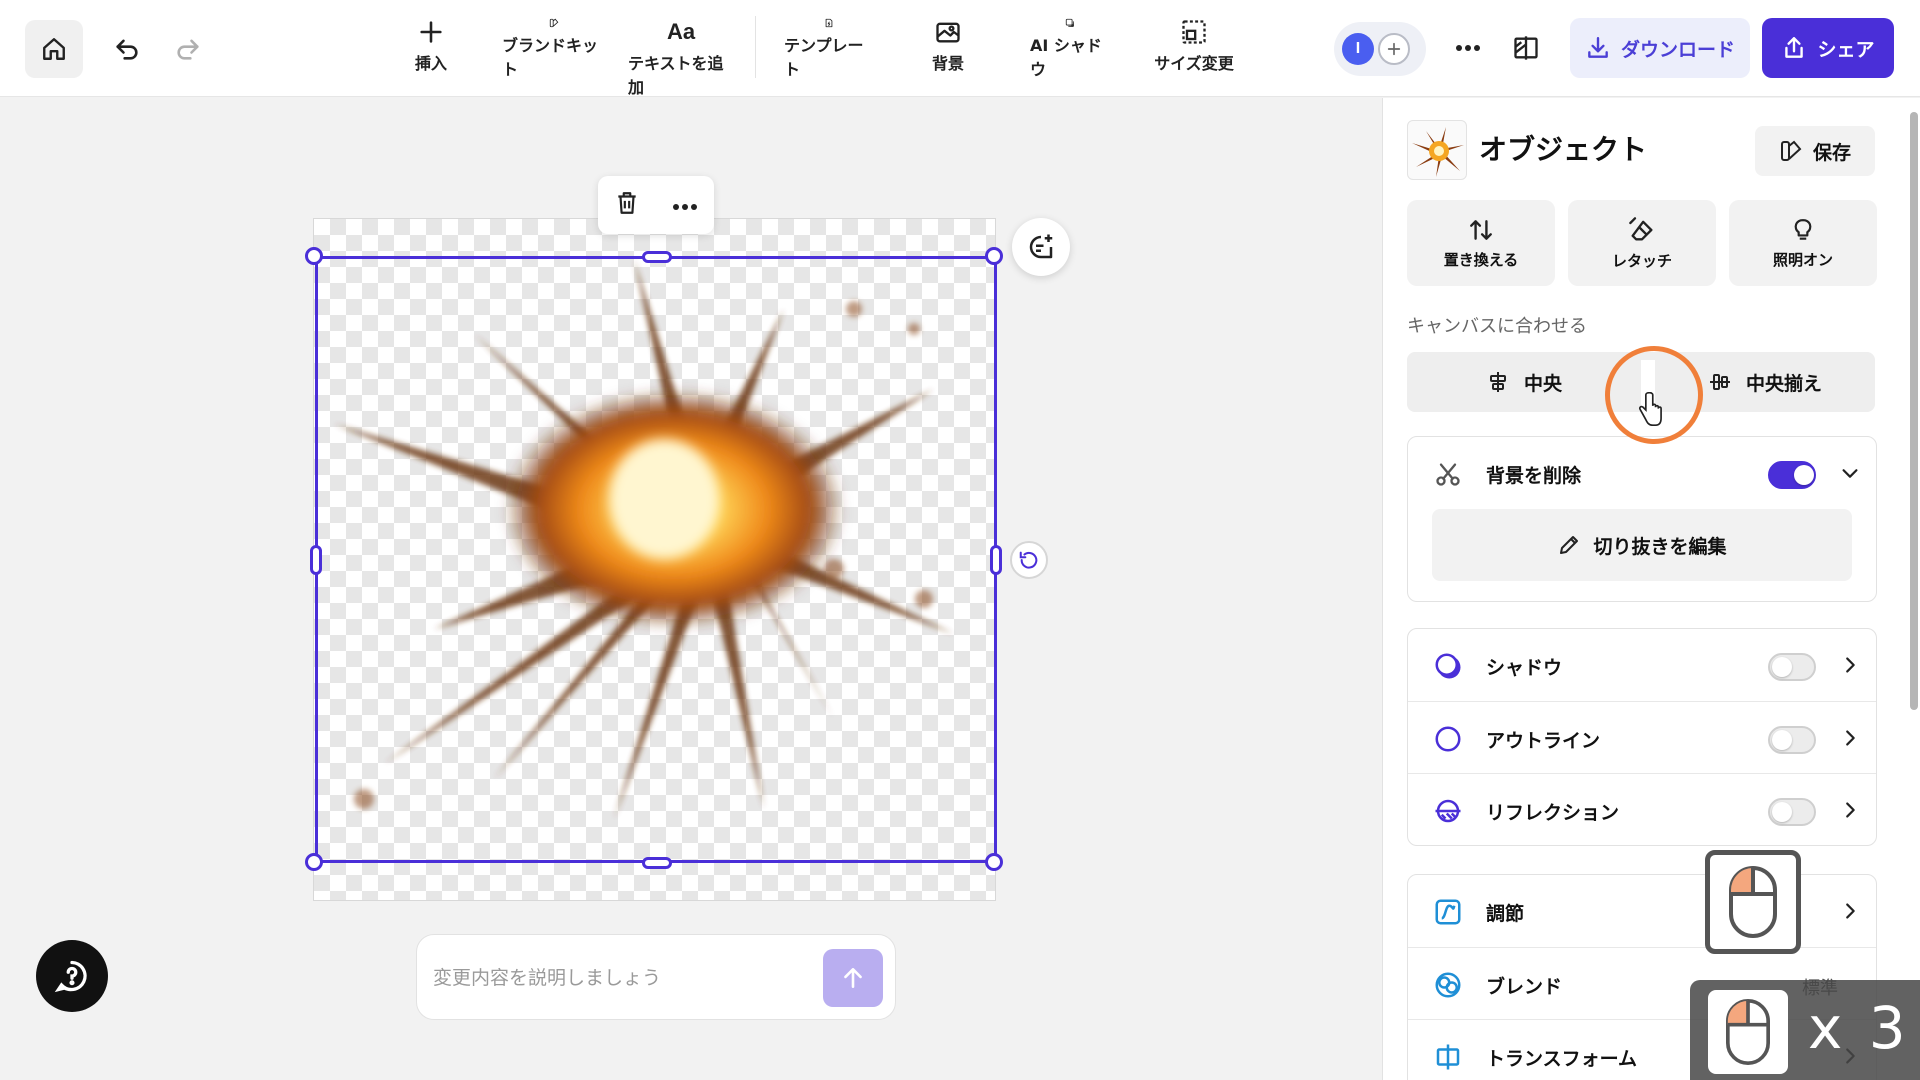 The image size is (1920, 1080). Describe the element at coordinates (1641, 228) in the screenshot. I see `retouch-eraser-icon` at that location.